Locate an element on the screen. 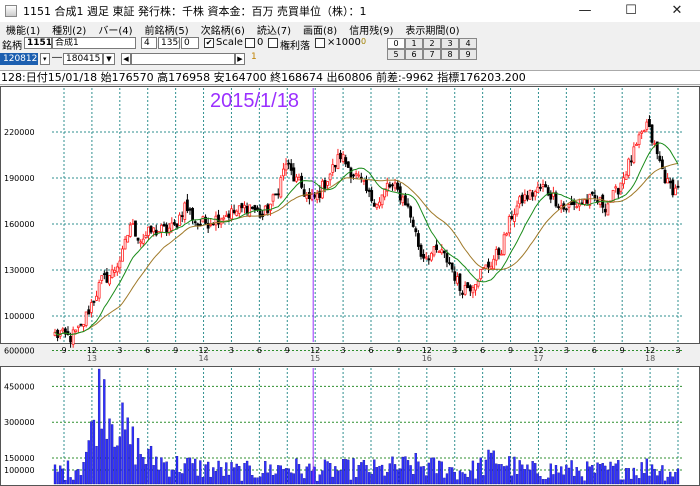  menu-next-symbol: 次銘柄(6) is located at coordinates (223, 29).